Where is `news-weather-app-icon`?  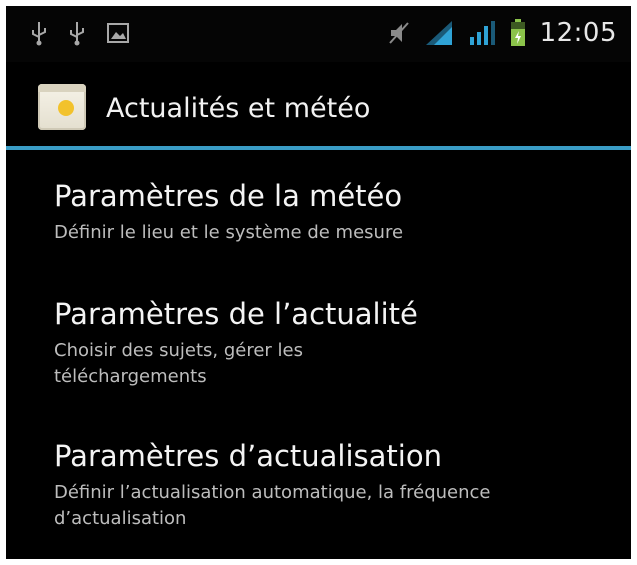
news-weather-app-icon is located at coordinates (62, 107).